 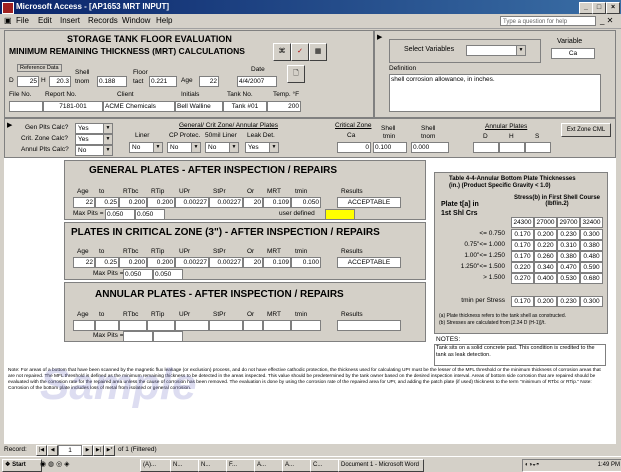 What do you see at coordinates (133, 325) in the screenshot?
I see `annular-rtbc-field` at bounding box center [133, 325].